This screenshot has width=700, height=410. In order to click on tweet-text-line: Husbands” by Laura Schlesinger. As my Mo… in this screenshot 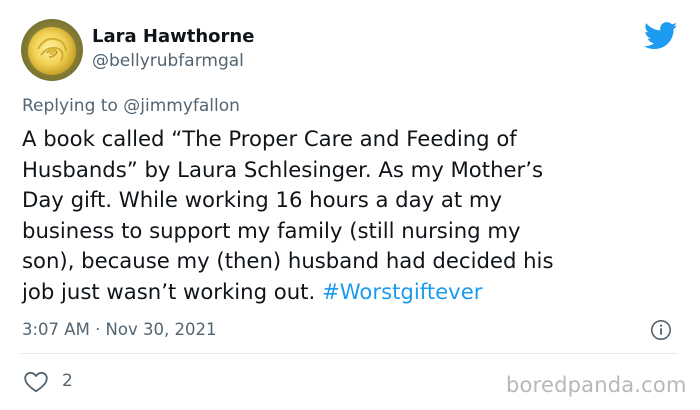, I will do `click(283, 169)`.